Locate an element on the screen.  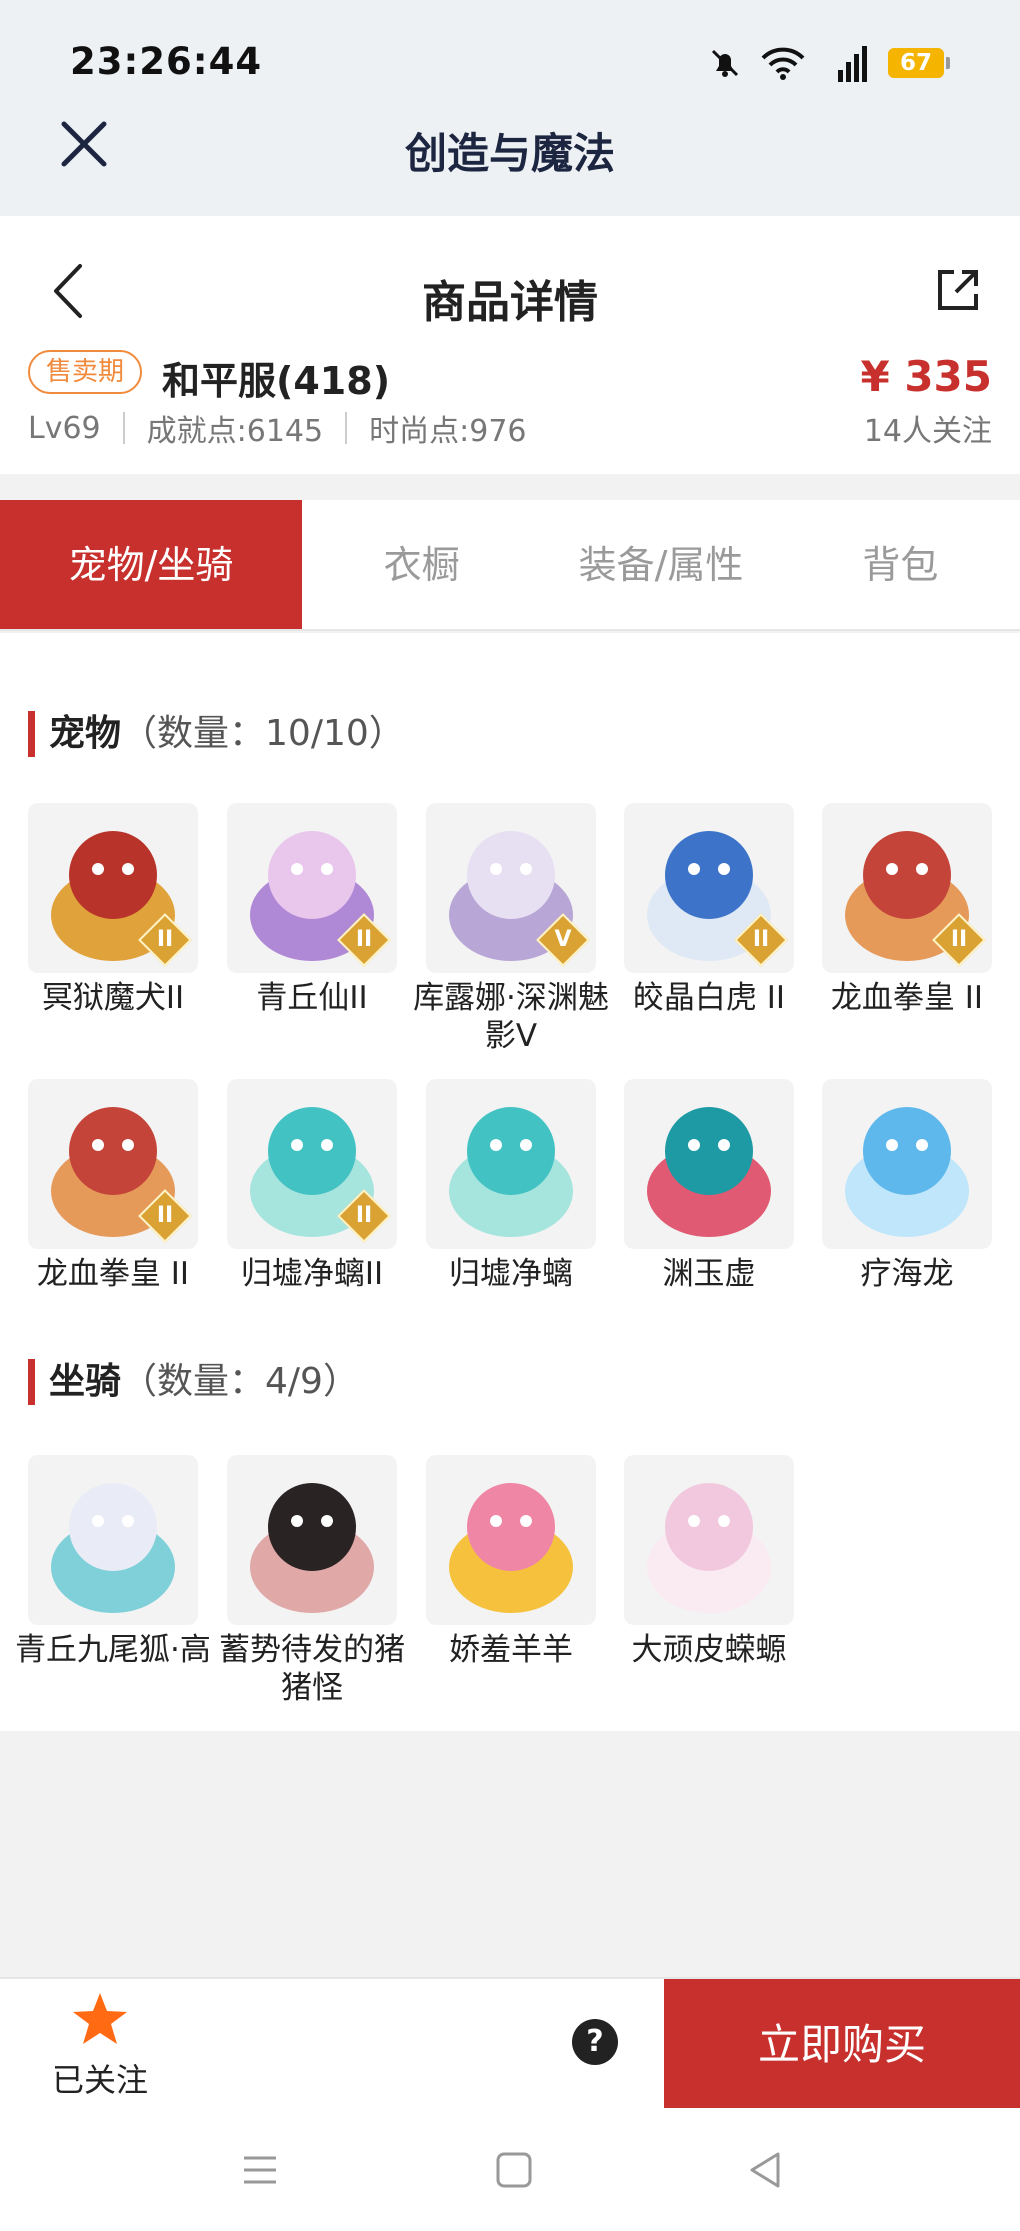
server-name: 和平服(418) is located at coordinates (276, 381).